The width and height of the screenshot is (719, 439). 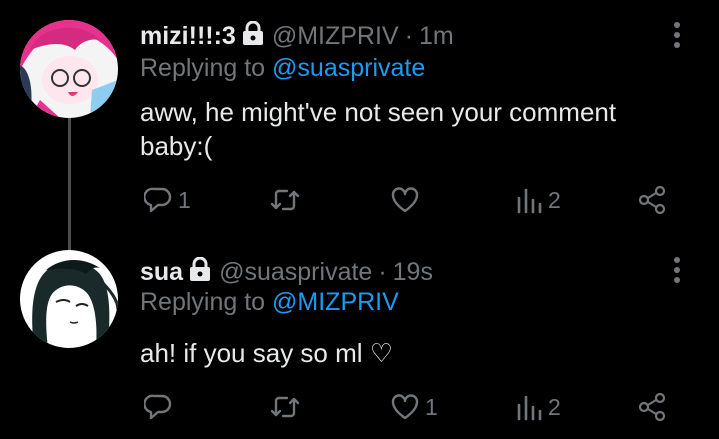 I want to click on reply-button, so click(x=161, y=407).